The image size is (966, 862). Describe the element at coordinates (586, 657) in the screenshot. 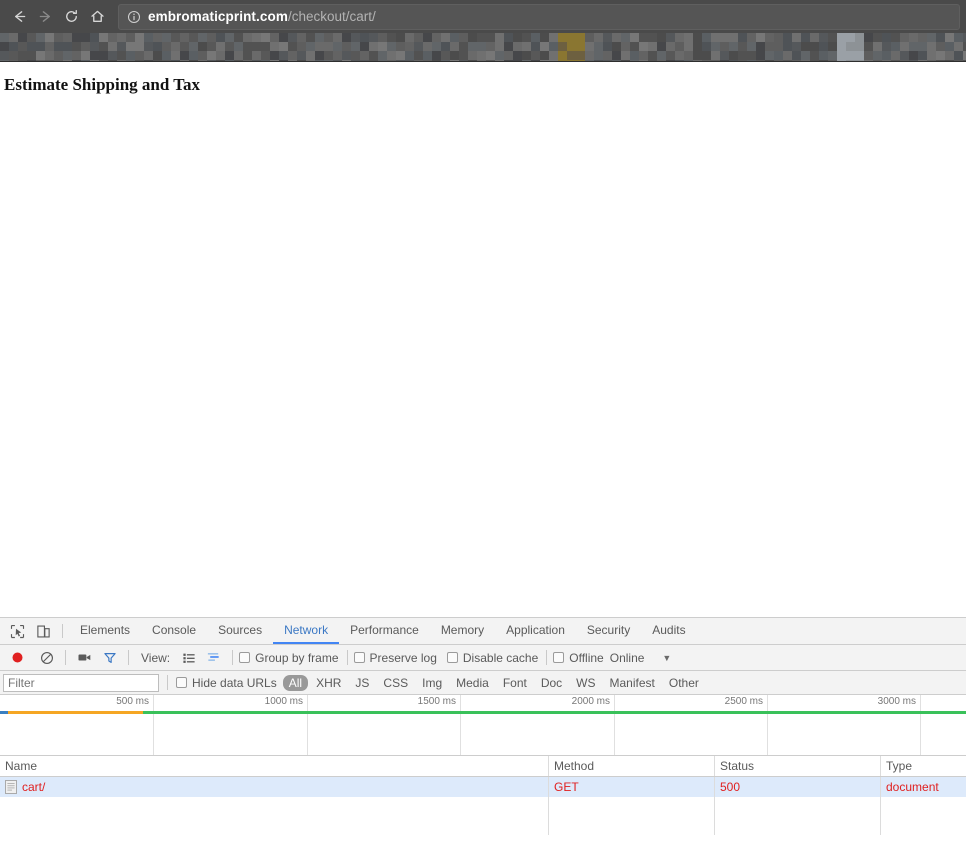

I see `offline-label: Offline` at that location.